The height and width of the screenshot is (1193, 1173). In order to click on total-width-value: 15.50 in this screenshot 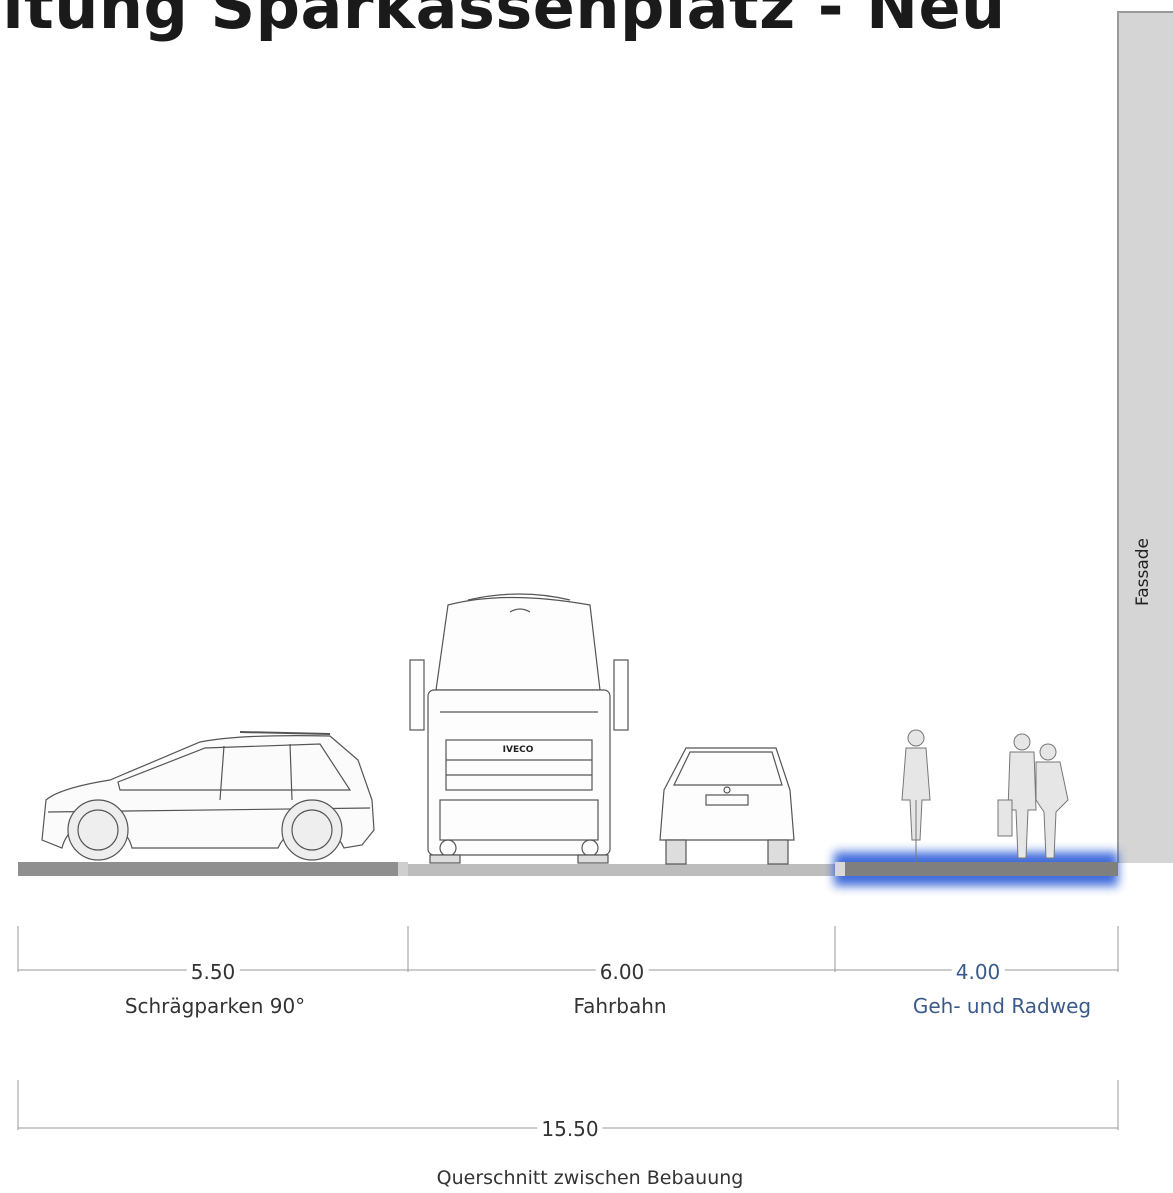, I will do `click(570, 1129)`.